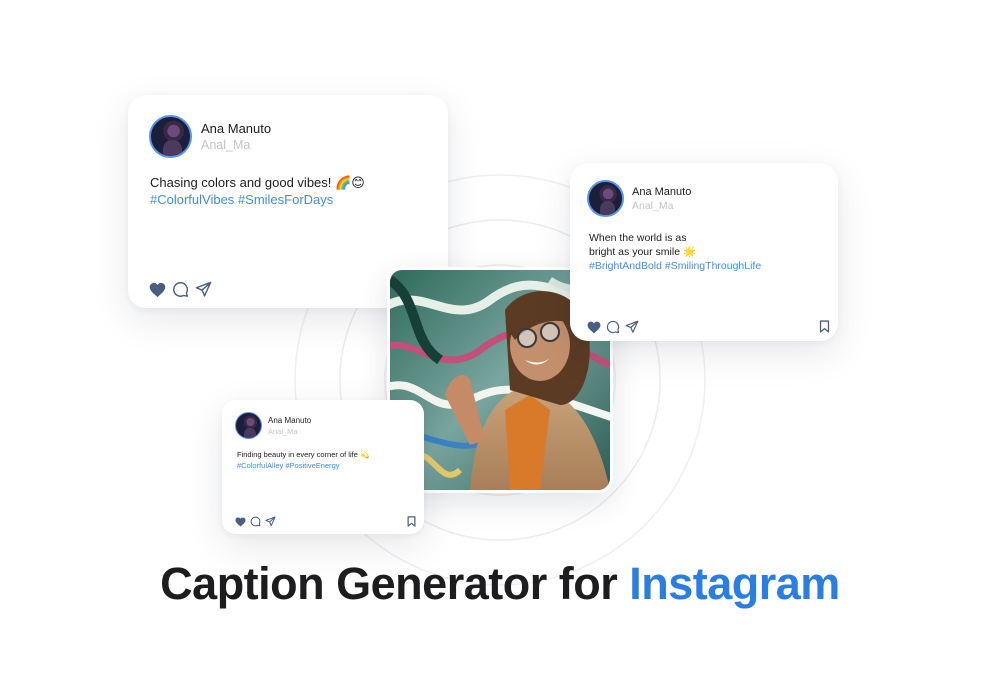 Image resolution: width=1000 pixels, height=700 pixels. Describe the element at coordinates (257, 182) in the screenshot. I see `caption-text: Chasing colors and good vibes! 🌈😊` at that location.